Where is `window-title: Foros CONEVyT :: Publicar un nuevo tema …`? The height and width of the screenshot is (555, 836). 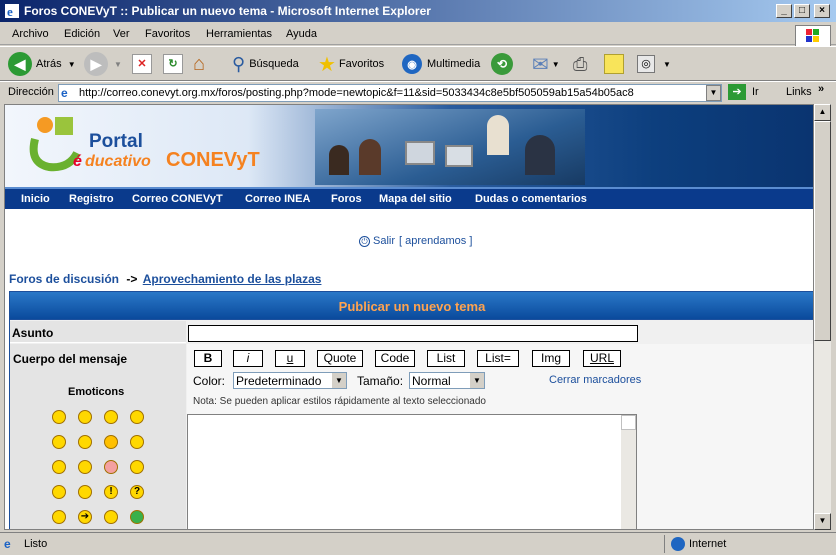 window-title: Foros CONEVyT :: Publicar un nuevo tema … is located at coordinates (227, 11).